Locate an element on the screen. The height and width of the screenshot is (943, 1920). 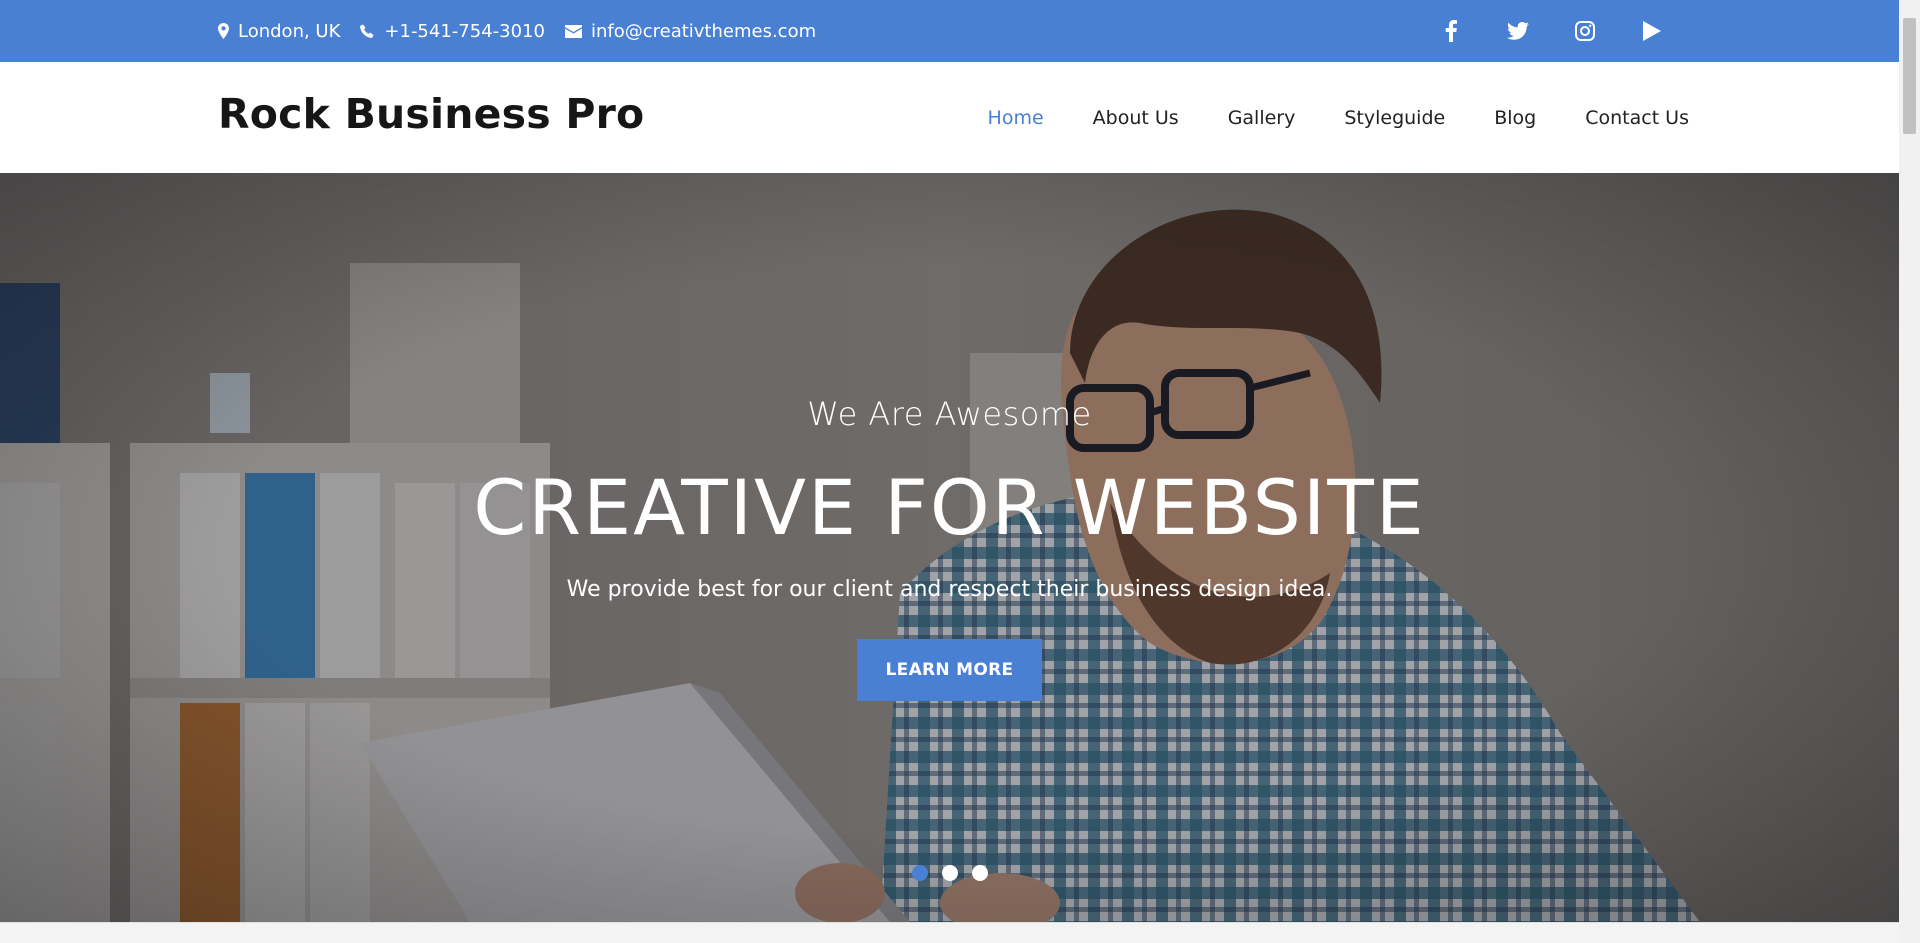
social-links is located at coordinates (1532, 31).